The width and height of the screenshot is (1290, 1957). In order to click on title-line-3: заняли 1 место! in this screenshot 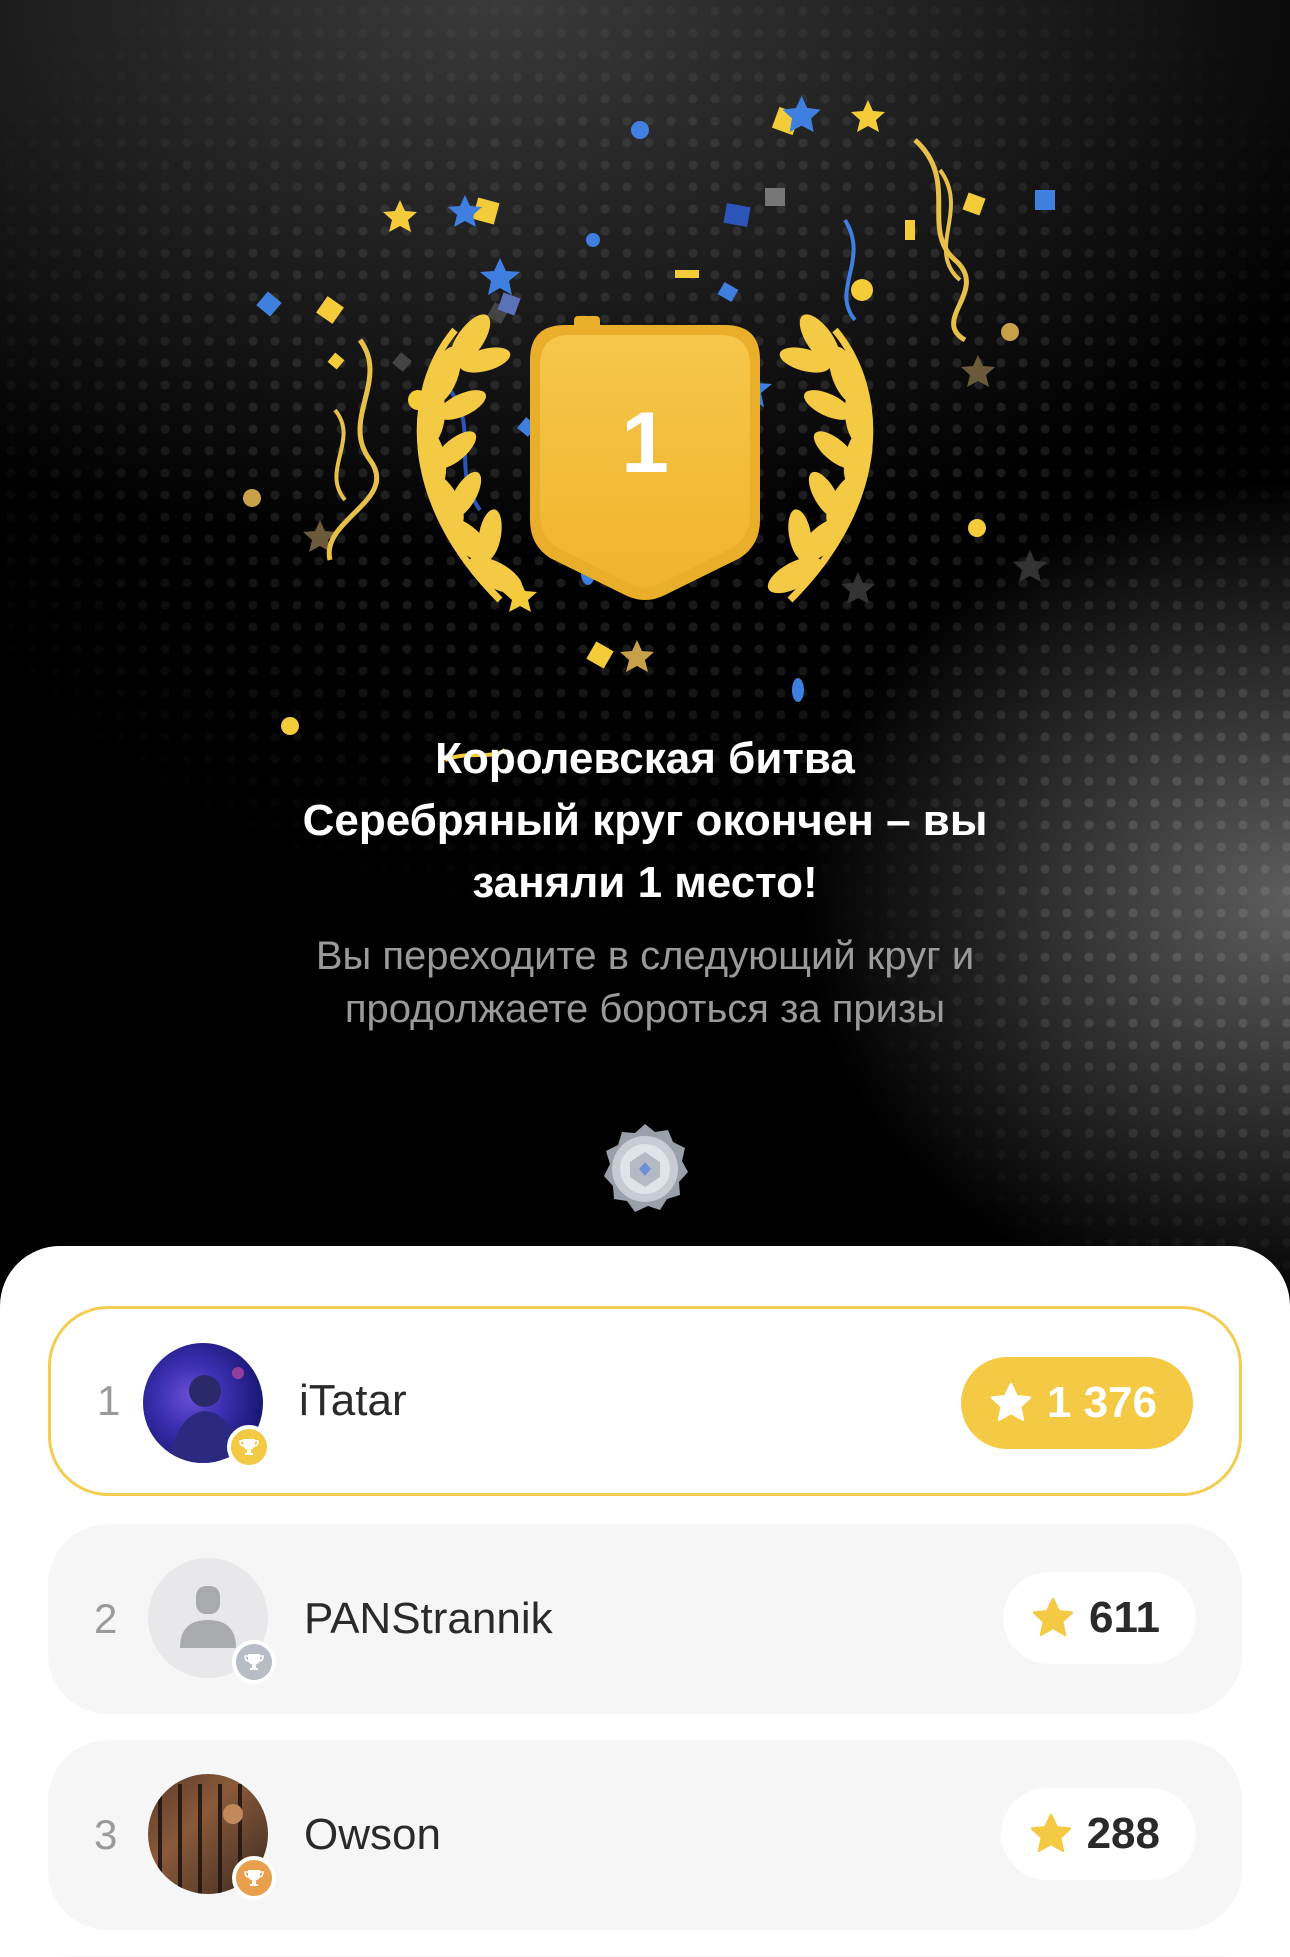, I will do `click(645, 882)`.